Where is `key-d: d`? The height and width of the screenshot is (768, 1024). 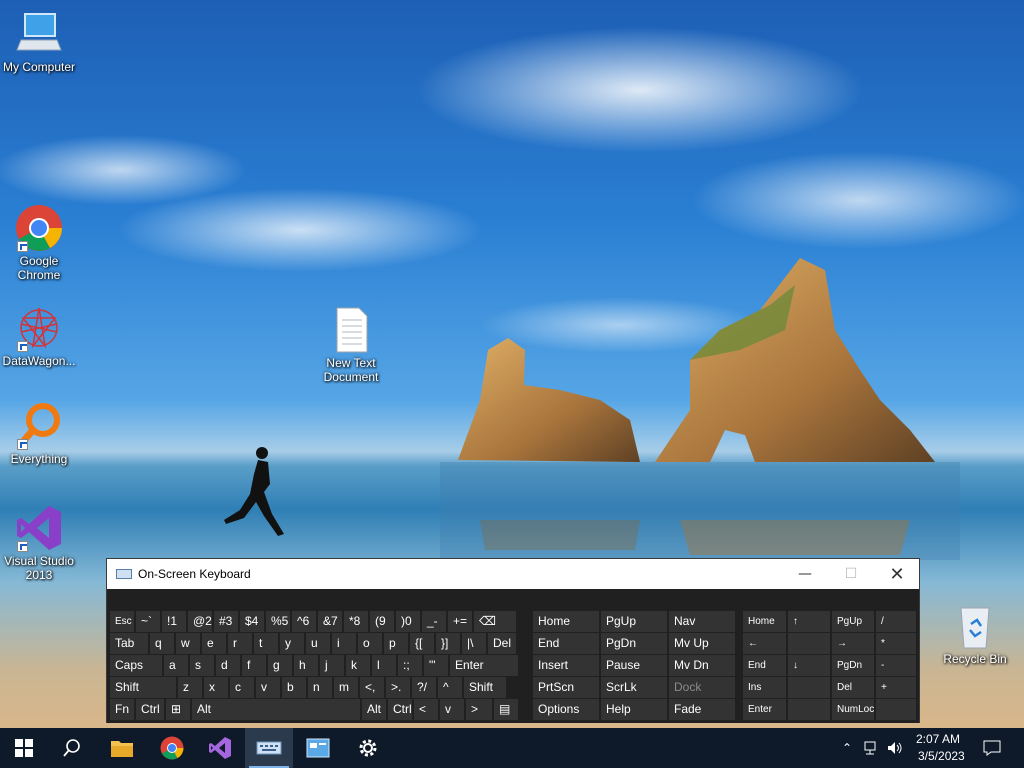 key-d: d is located at coordinates (228, 665).